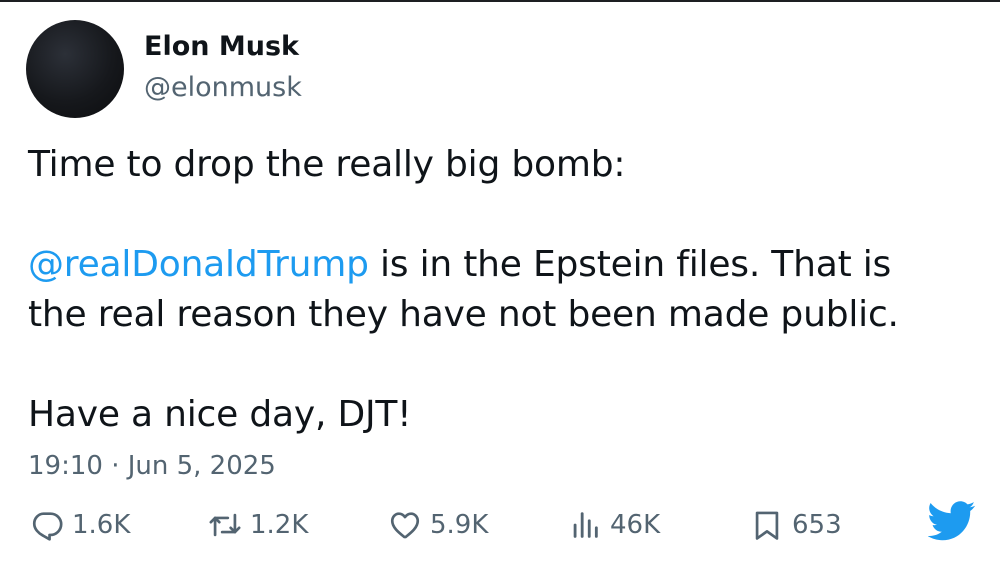 This screenshot has height=566, width=1000. What do you see at coordinates (47, 526) in the screenshot?
I see `reply-icon` at bounding box center [47, 526].